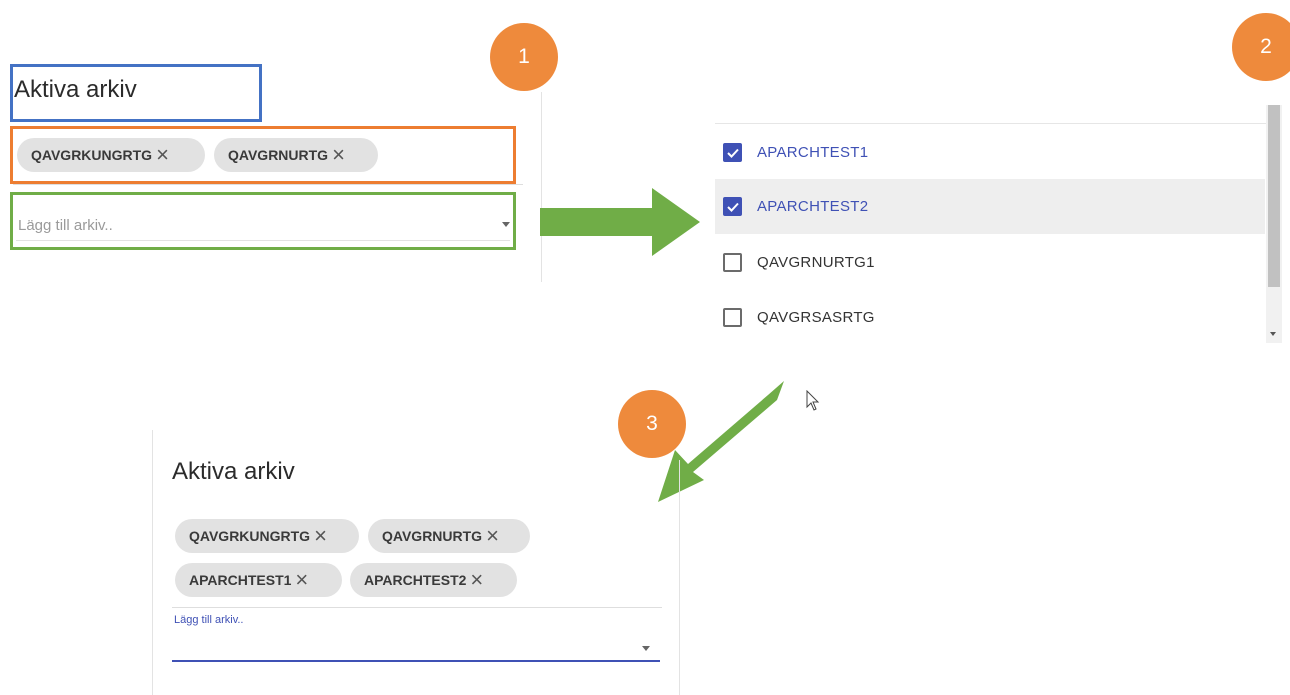 The height and width of the screenshot is (695, 1290). What do you see at coordinates (524, 57) in the screenshot?
I see `step-badge-1: 1` at bounding box center [524, 57].